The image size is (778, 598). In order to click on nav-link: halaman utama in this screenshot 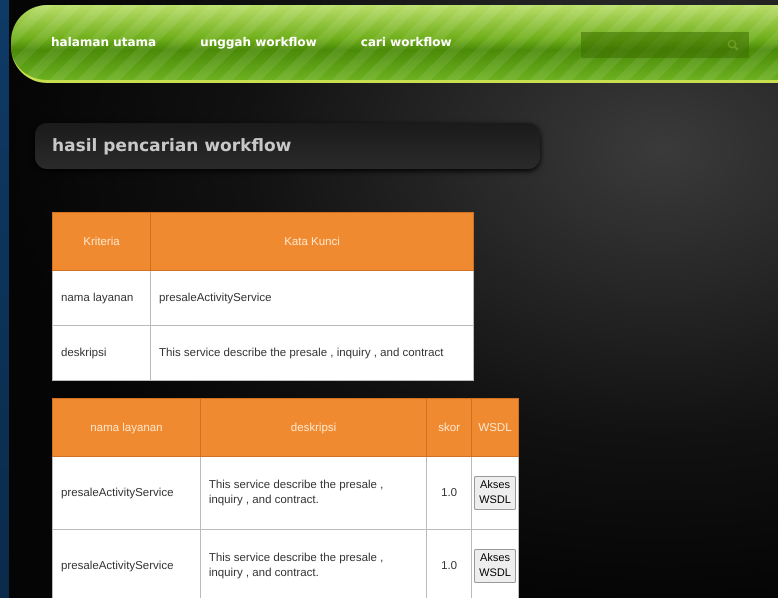, I will do `click(103, 42)`.